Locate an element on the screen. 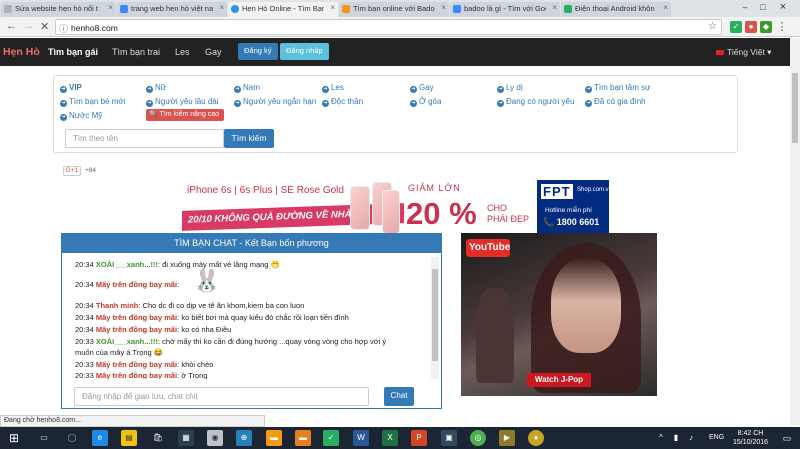 The height and width of the screenshot is (449, 800). chat-send-button: Chat is located at coordinates (399, 396).